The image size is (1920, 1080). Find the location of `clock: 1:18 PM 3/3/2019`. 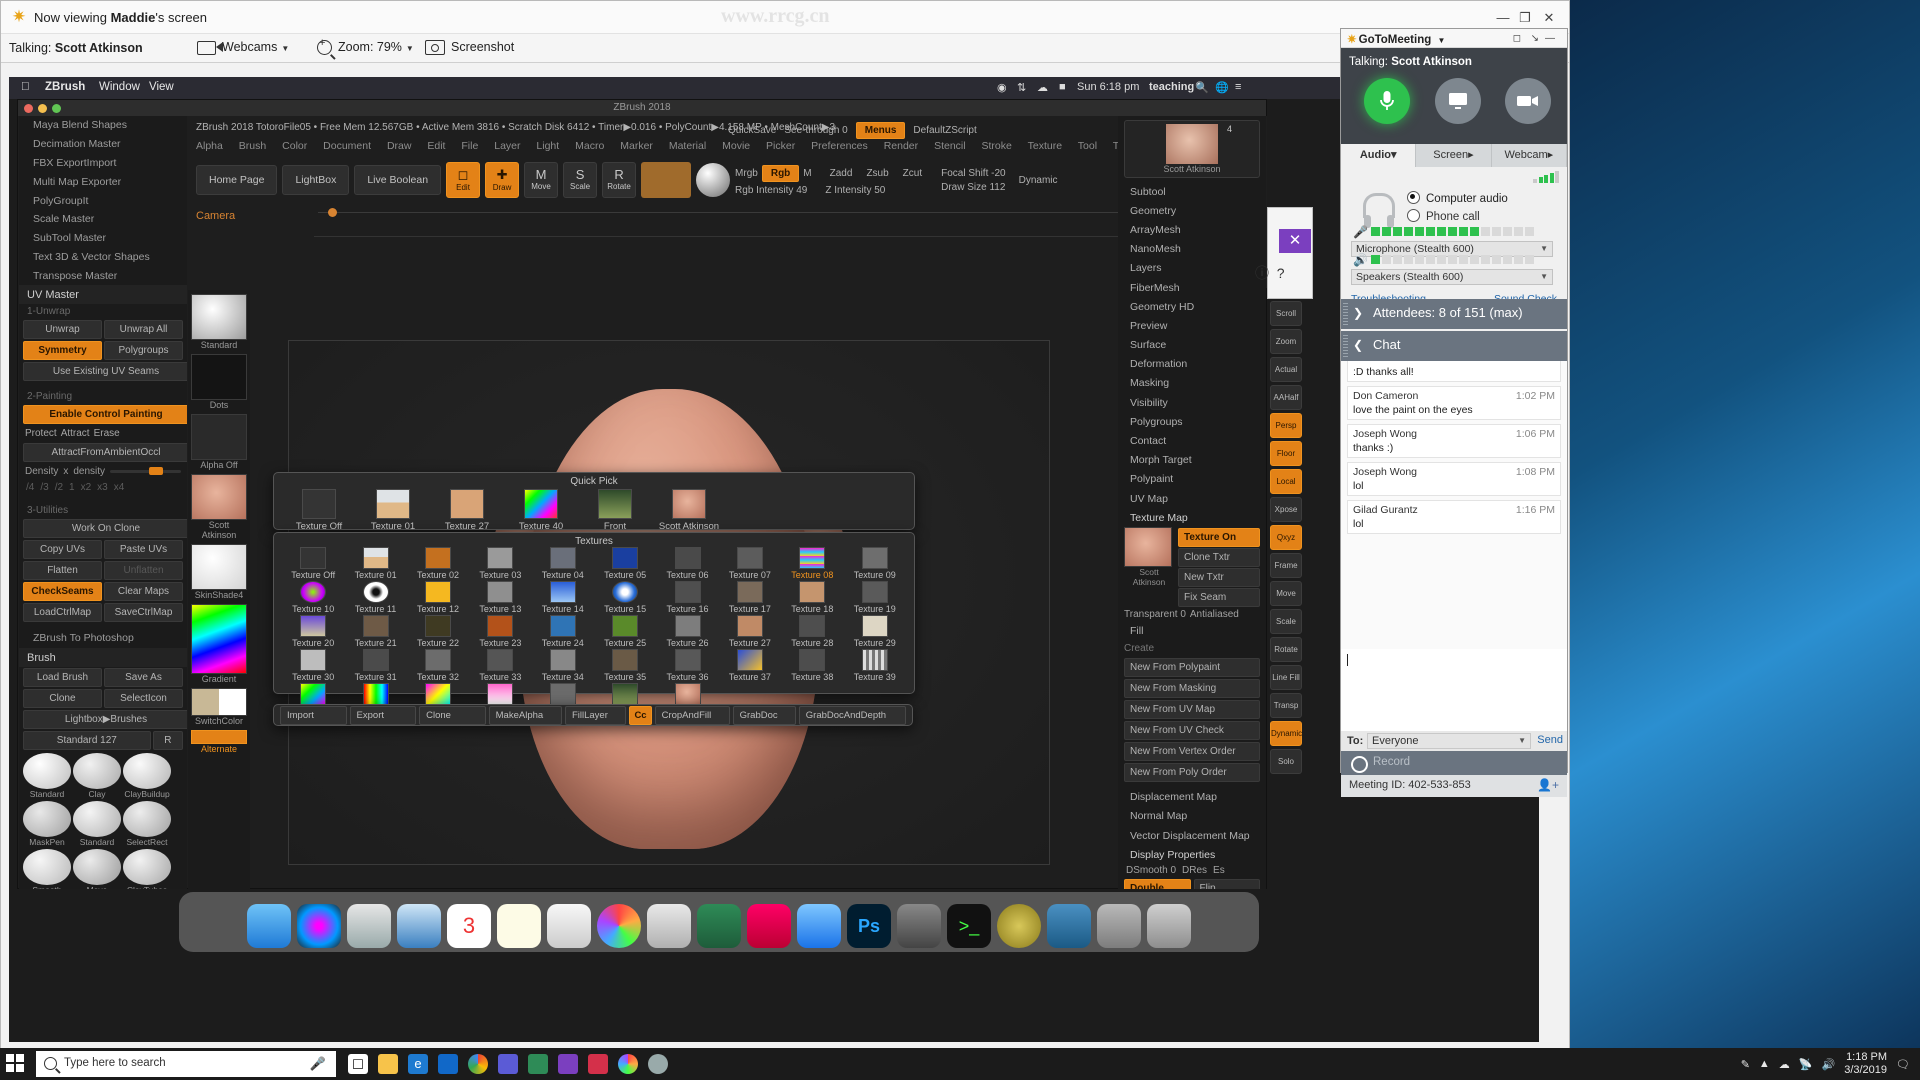

clock: 1:18 PM 3/3/2019 is located at coordinates (1865, 1064).